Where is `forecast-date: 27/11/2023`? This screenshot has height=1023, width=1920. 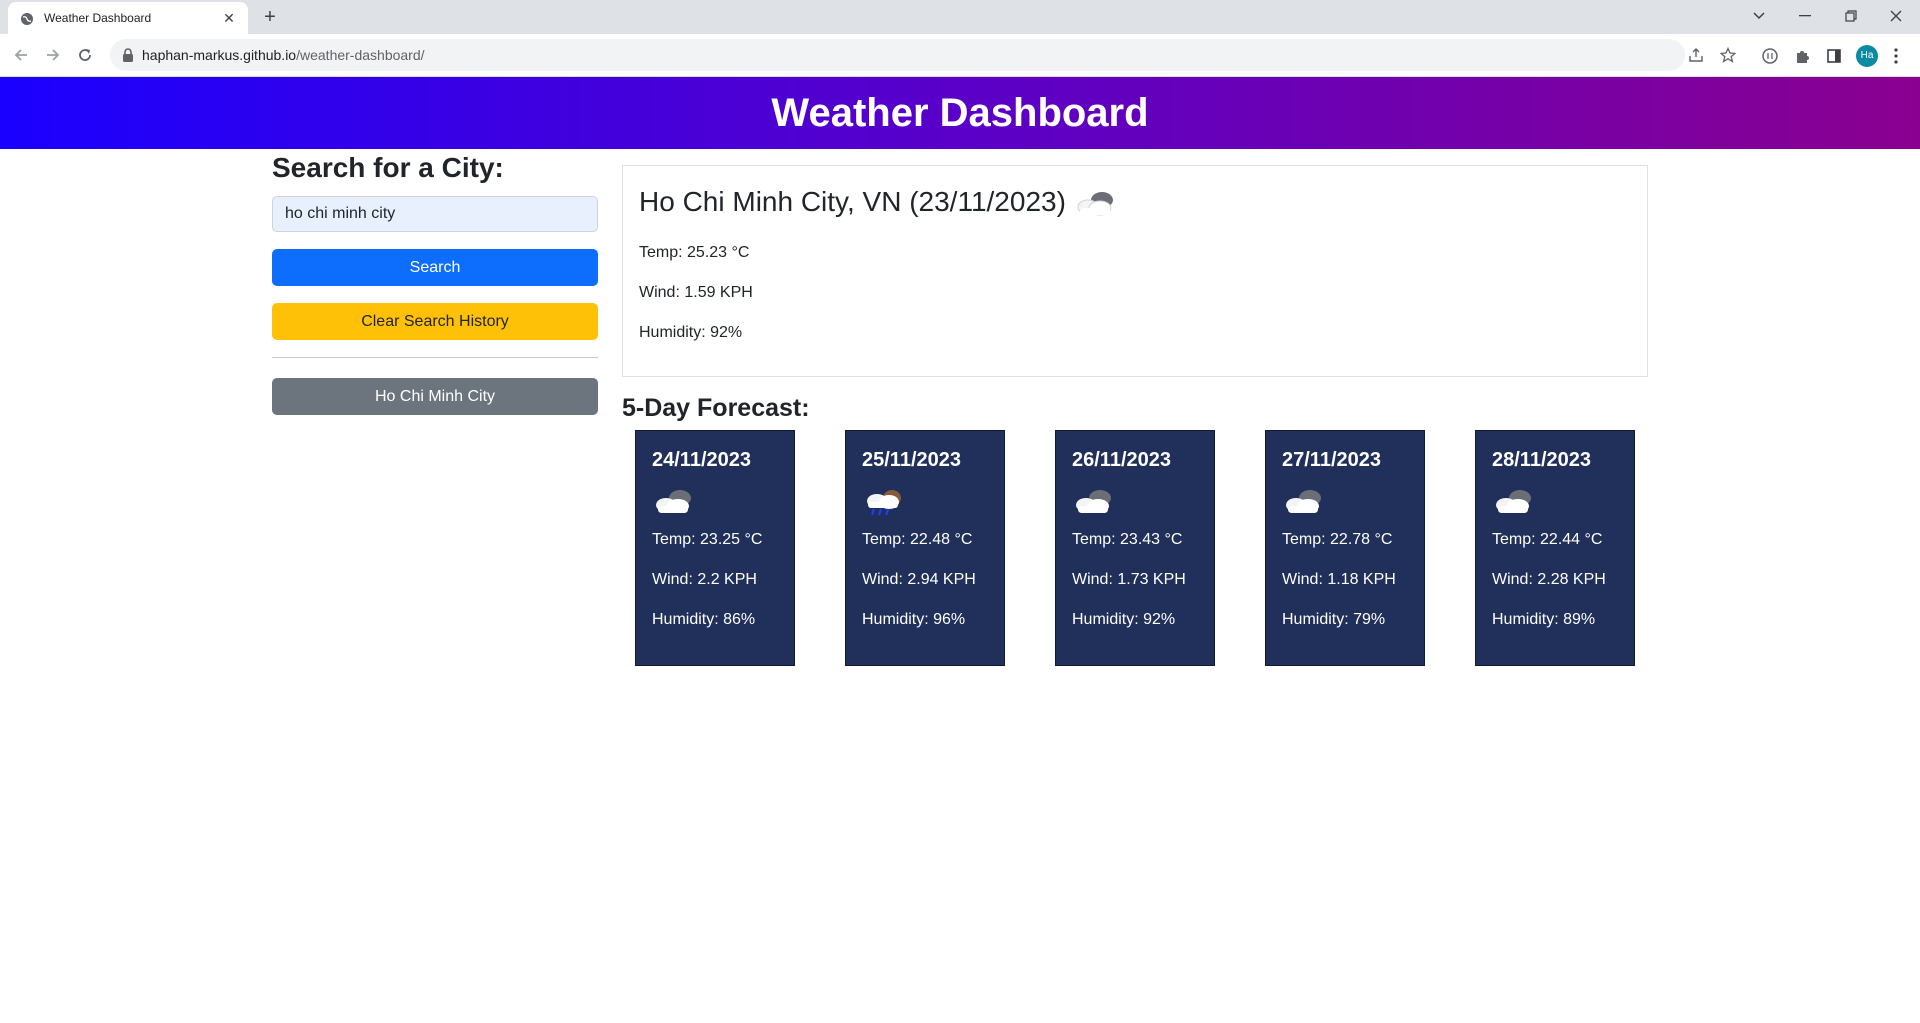
forecast-date: 27/11/2023 is located at coordinates (1331, 460).